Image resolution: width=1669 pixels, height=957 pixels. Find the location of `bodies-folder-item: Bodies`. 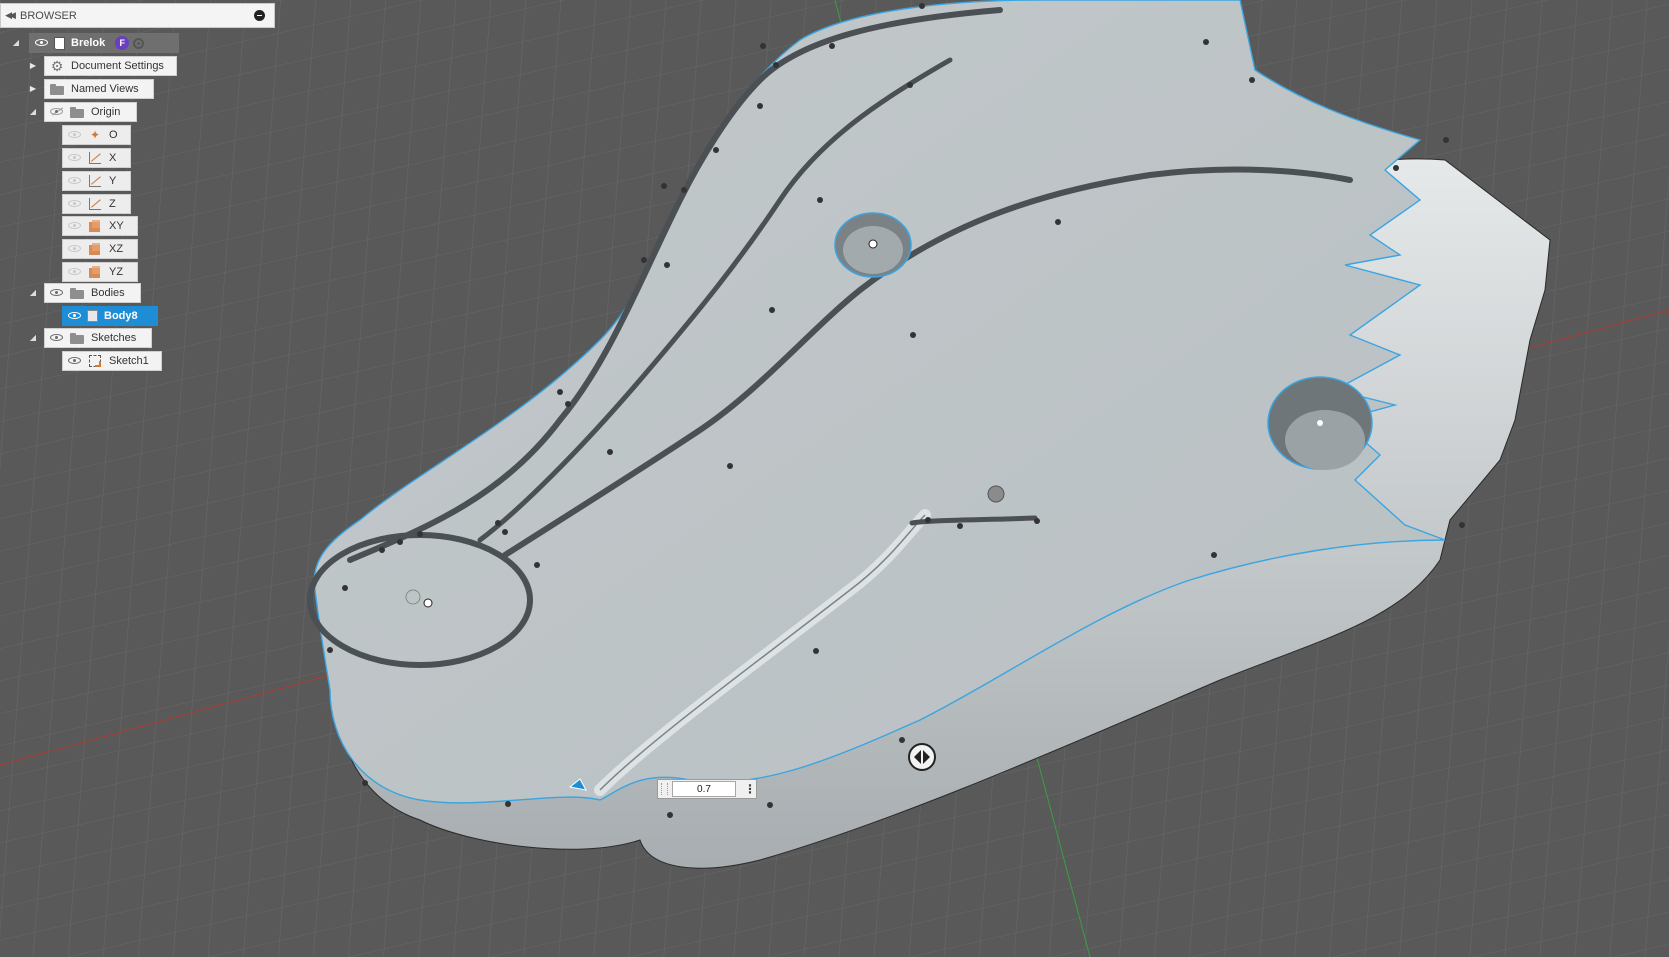

bodies-folder-item: Bodies is located at coordinates (92, 293).